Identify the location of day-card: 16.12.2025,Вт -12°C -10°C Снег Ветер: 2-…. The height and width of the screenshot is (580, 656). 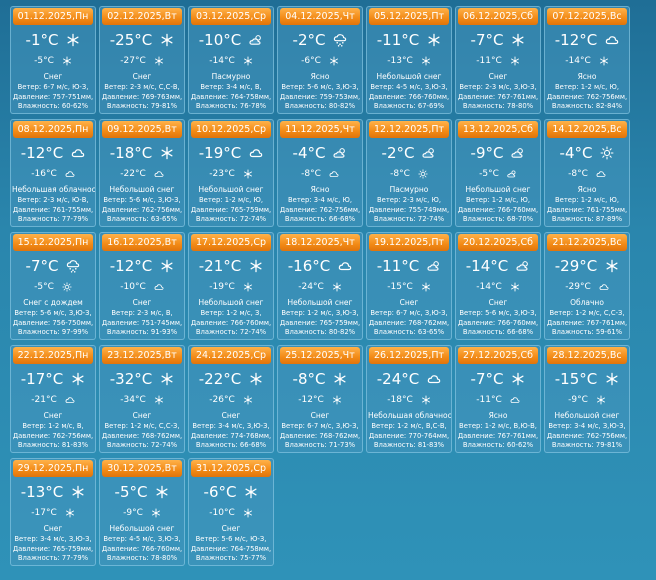
(142, 286).